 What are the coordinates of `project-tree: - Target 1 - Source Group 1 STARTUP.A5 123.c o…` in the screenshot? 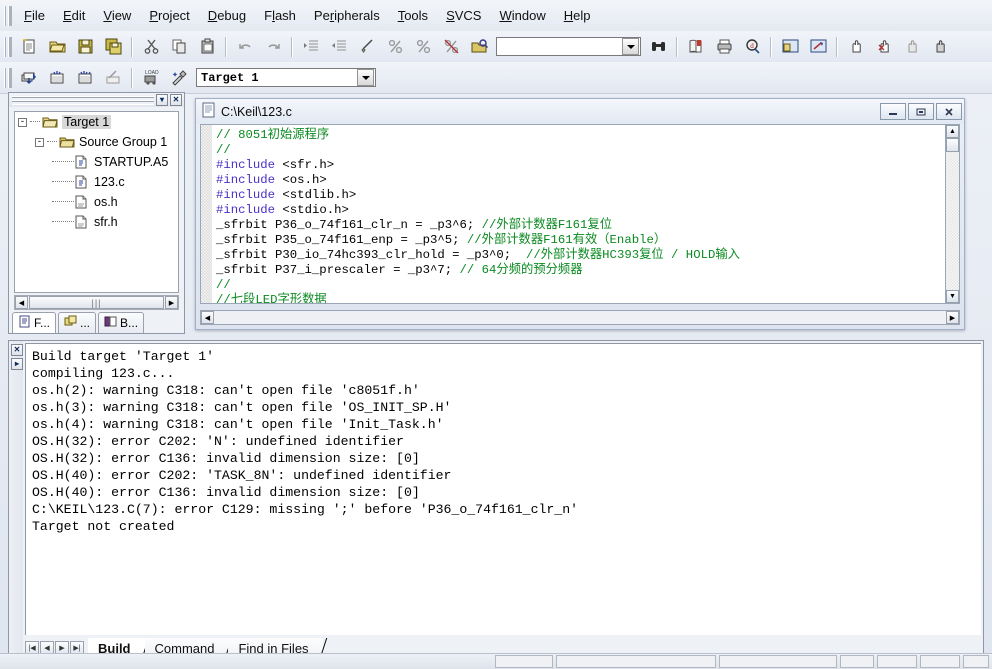 It's located at (96, 202).